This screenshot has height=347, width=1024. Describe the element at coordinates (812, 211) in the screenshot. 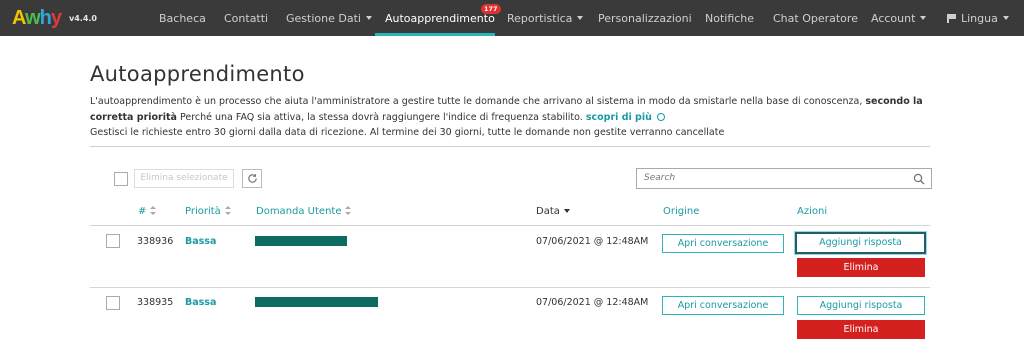

I see `column-header-actions: Azioni` at that location.